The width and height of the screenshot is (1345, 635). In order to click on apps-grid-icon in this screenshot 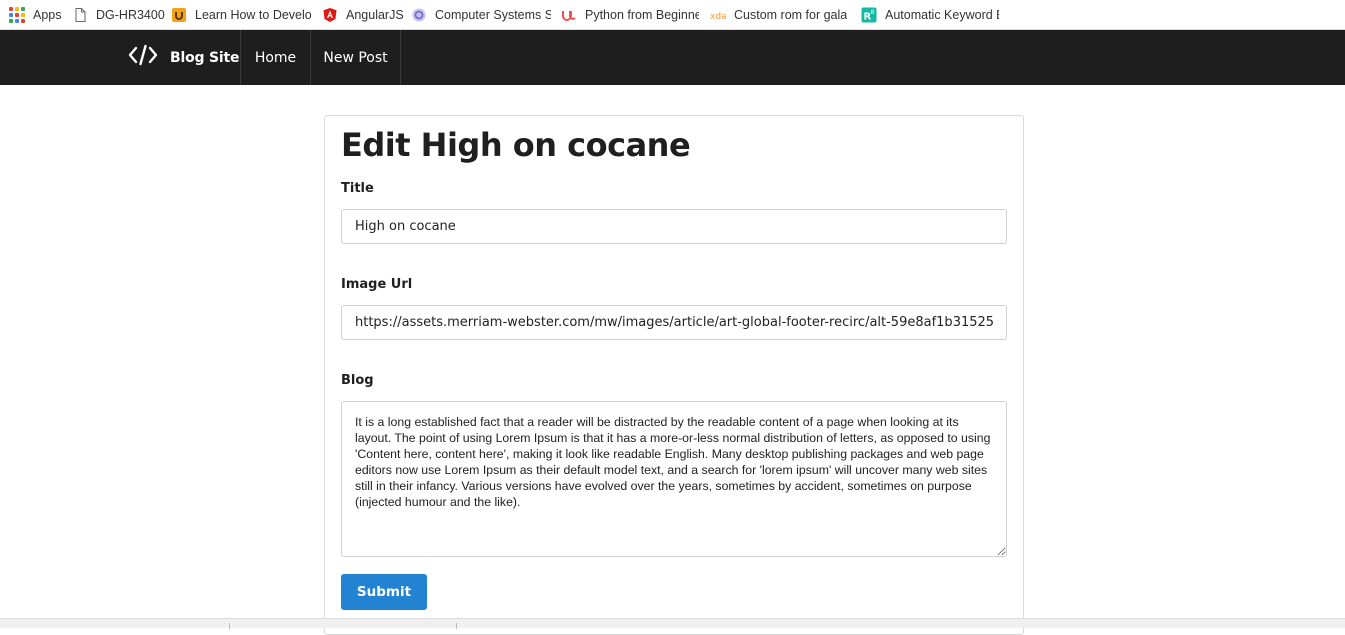, I will do `click(17, 15)`.